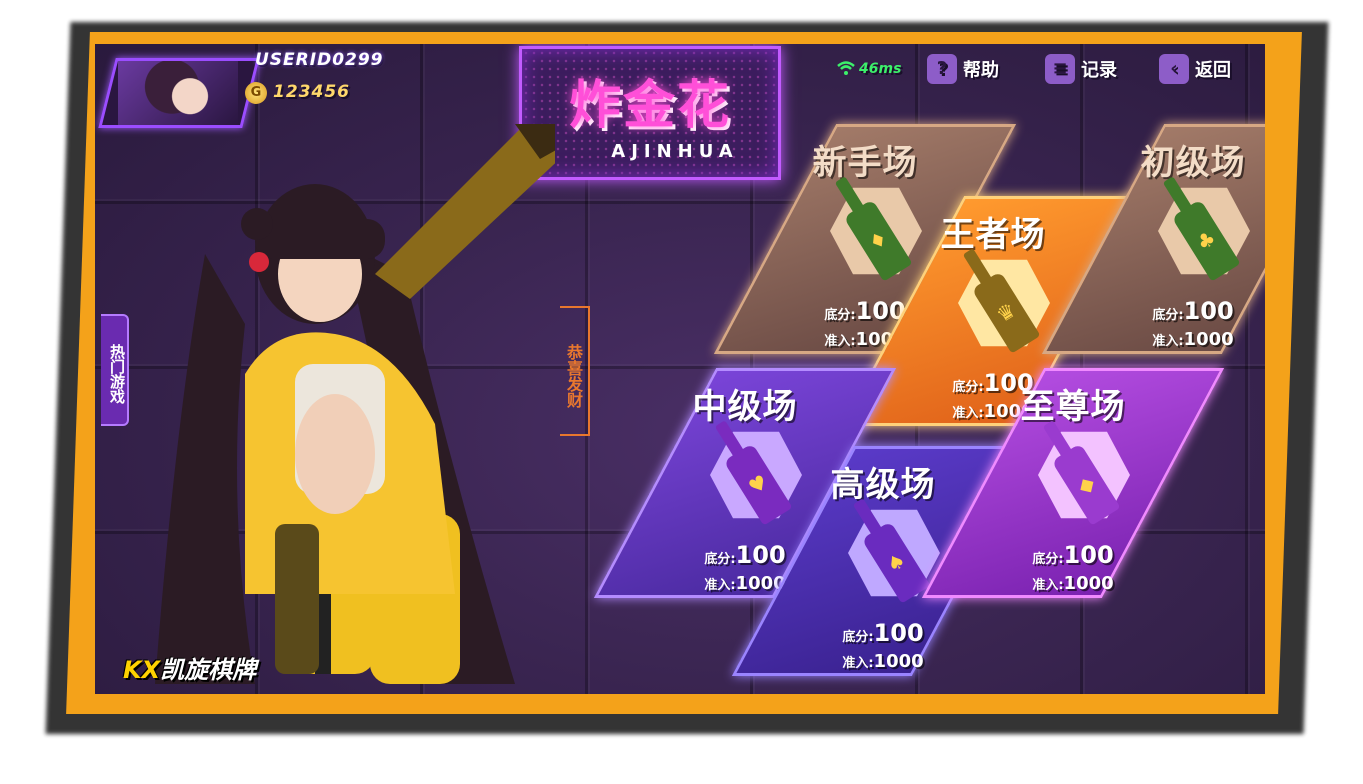  I want to click on hot-games-tab: 热门游戏, so click(115, 370).